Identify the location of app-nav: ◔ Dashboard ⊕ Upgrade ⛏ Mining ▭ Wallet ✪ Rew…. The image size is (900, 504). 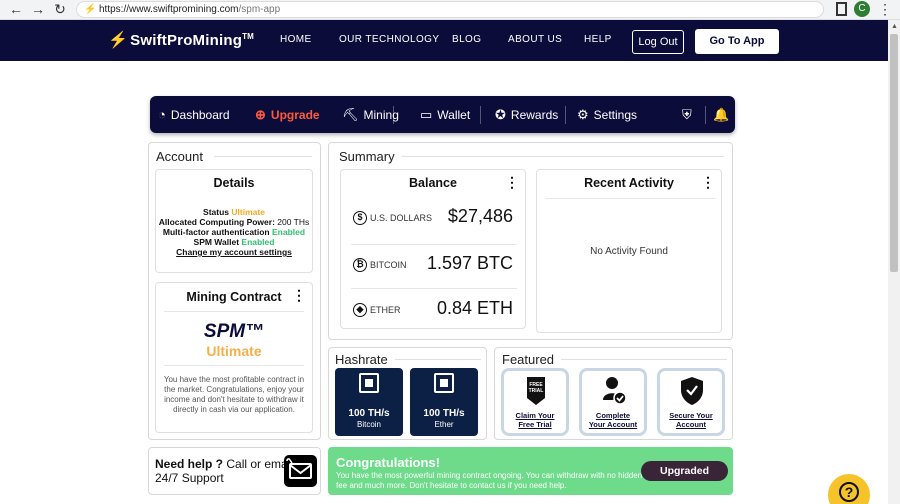
(442, 114).